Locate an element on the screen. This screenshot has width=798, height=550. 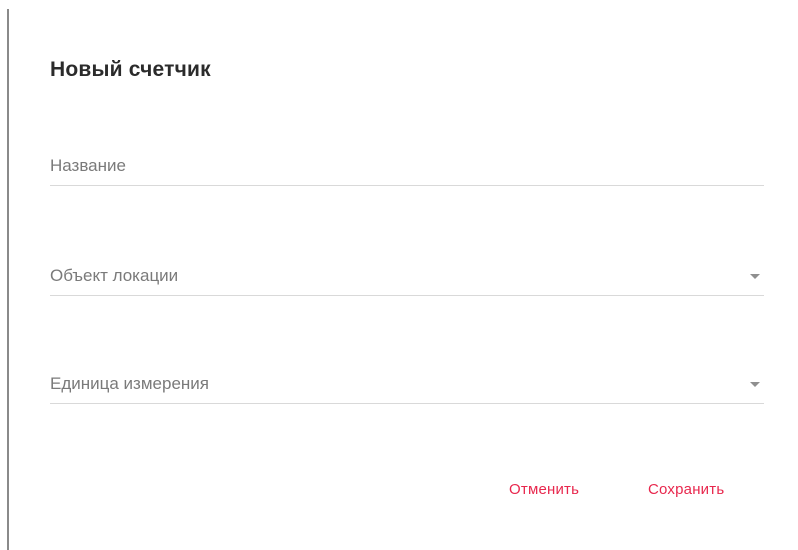
location-object-label: Объект локации is located at coordinates (114, 275).